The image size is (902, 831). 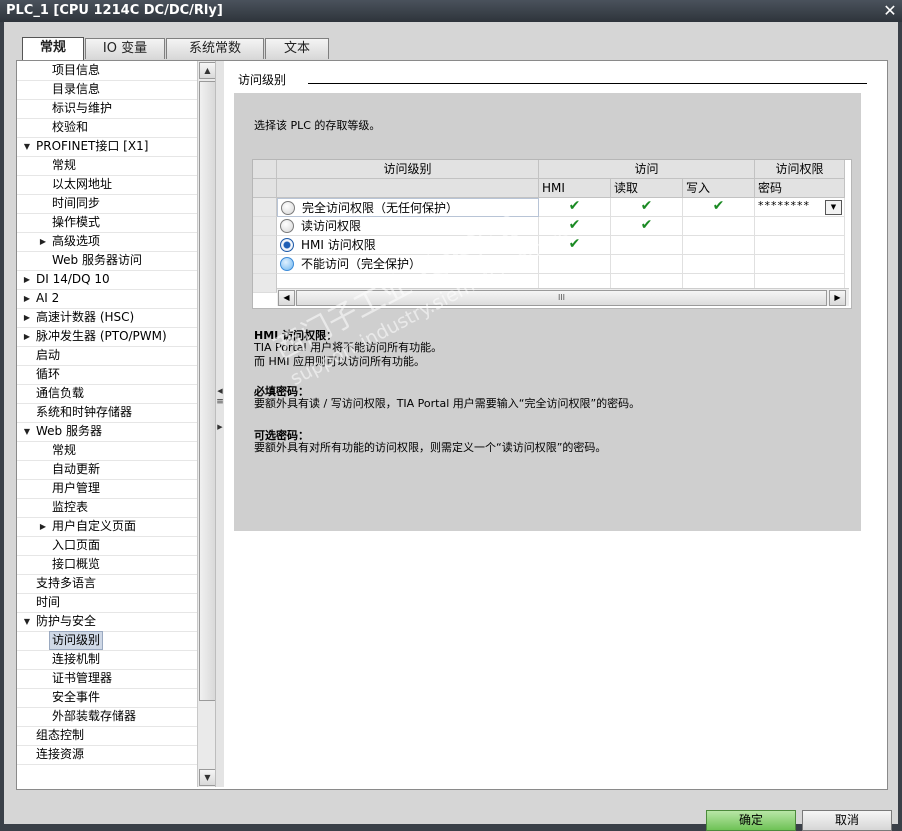 I want to click on nav-scrollbar: ▲ ▼, so click(x=206, y=424).